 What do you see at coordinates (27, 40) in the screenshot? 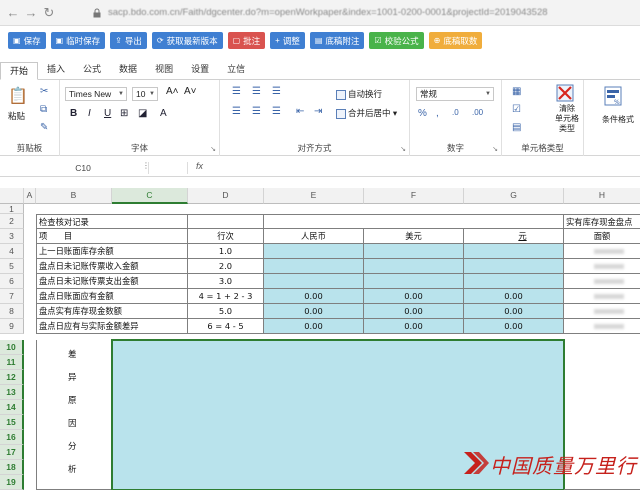
I see `save-button: ▣ 保存` at bounding box center [27, 40].